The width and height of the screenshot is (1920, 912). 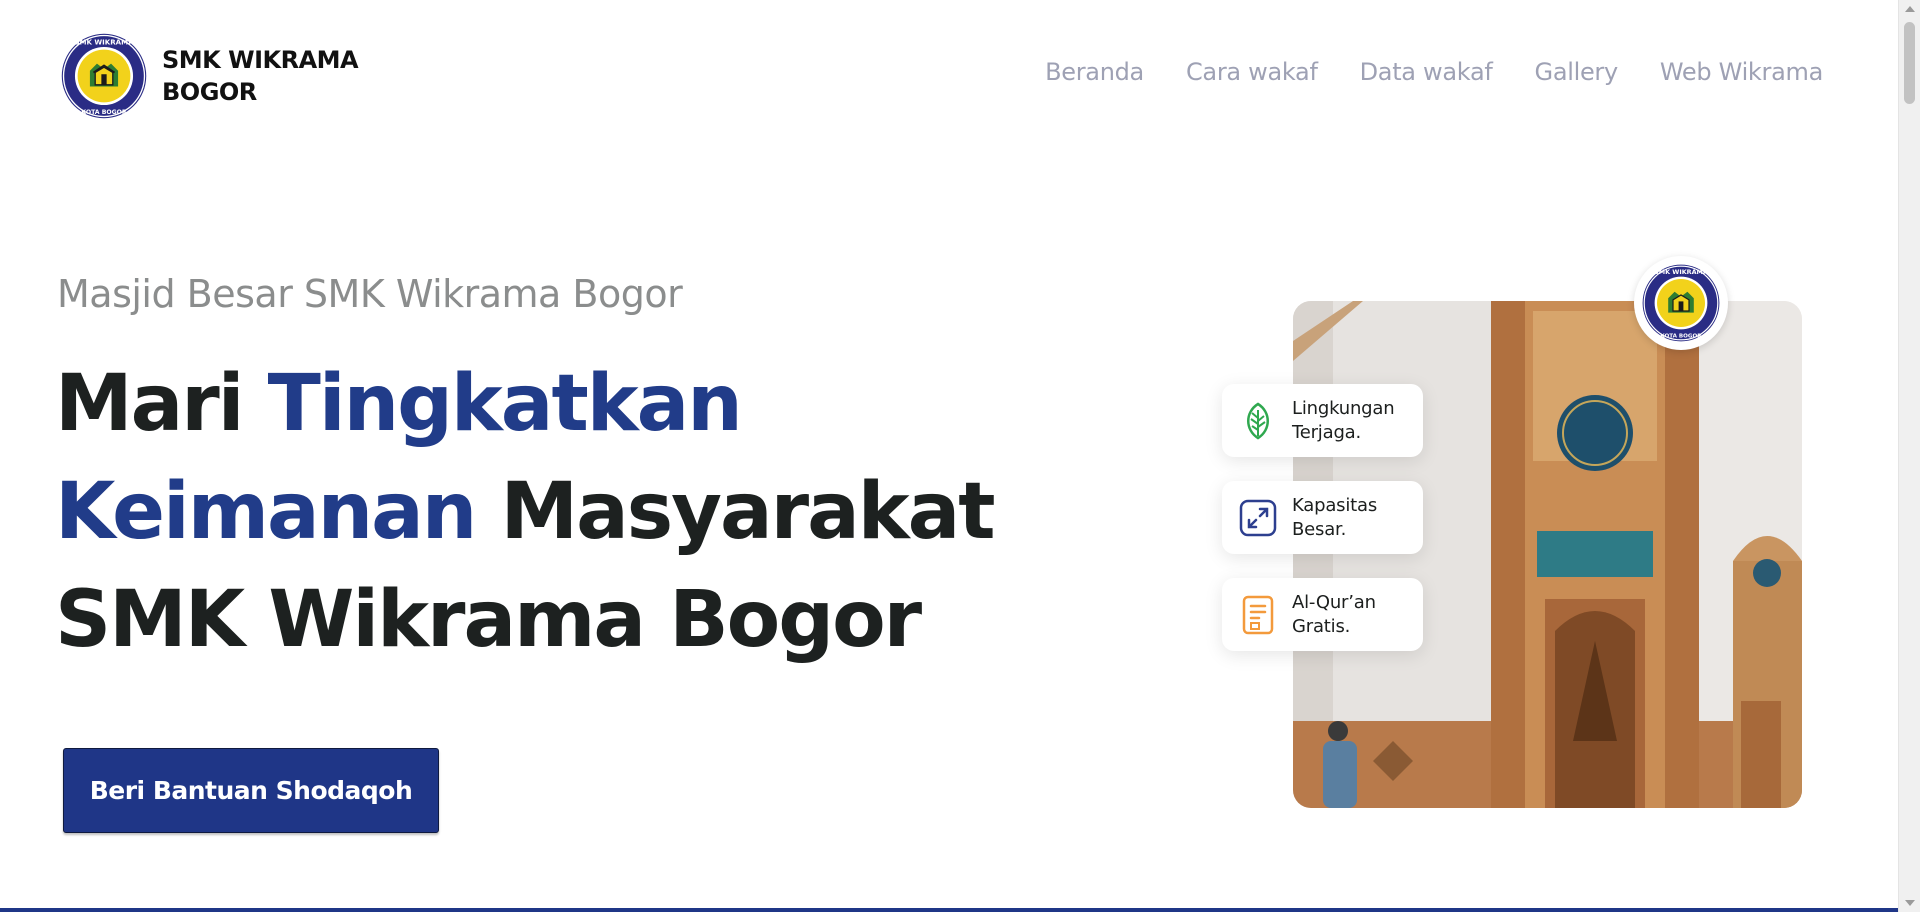 I want to click on logo-text-bottom: KOTA BOGOR, so click(x=104, y=112).